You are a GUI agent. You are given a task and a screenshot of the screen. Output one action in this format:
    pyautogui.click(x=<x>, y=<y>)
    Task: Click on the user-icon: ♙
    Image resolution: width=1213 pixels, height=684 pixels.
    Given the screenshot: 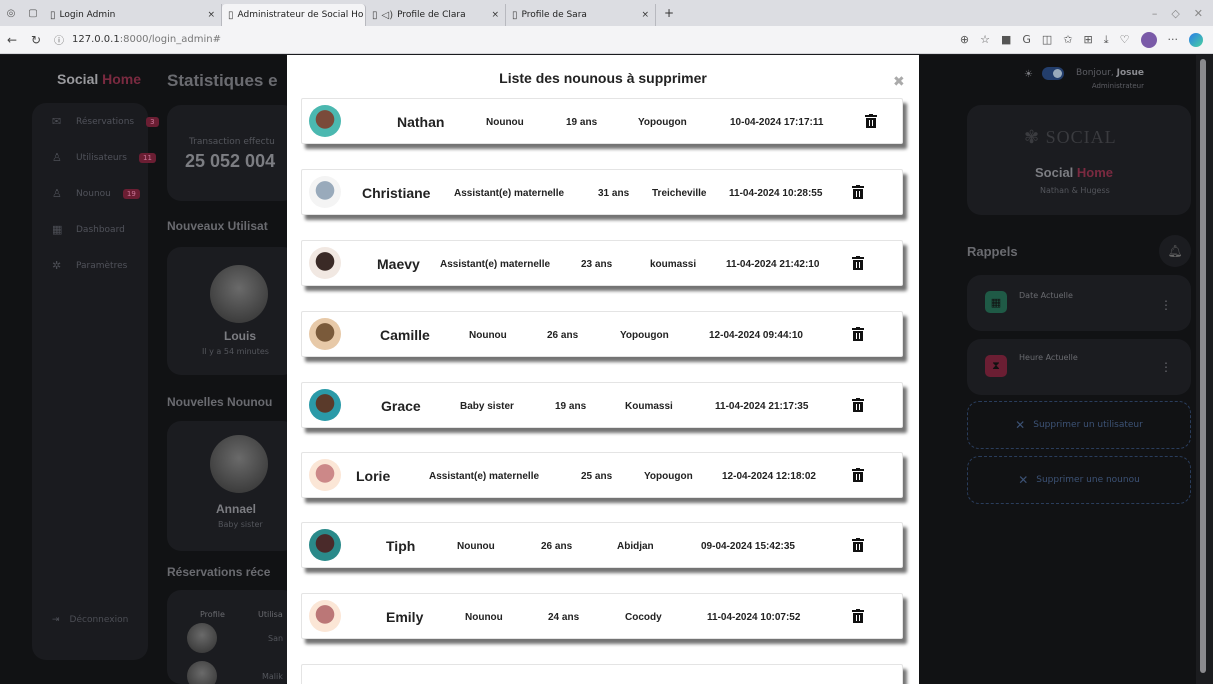 What is the action you would take?
    pyautogui.click(x=57, y=157)
    